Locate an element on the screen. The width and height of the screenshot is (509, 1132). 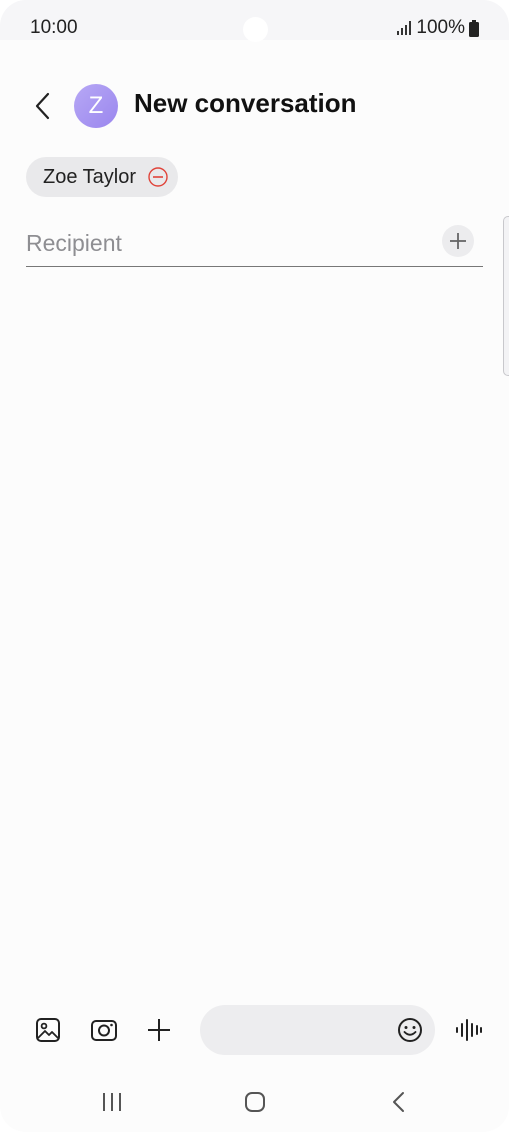
recipient-input is located at coordinates (226, 243).